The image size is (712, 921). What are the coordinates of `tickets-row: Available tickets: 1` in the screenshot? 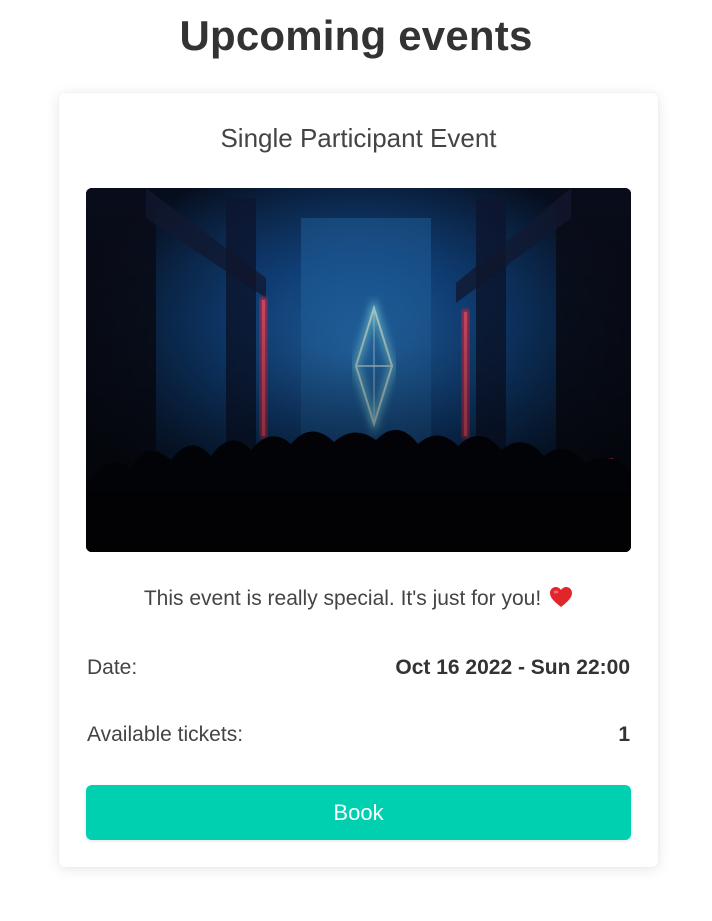 It's located at (358, 735).